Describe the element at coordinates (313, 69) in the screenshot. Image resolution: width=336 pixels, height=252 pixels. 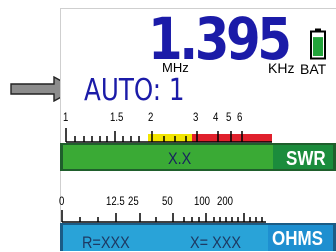
I see `battery-label: BAT` at that location.